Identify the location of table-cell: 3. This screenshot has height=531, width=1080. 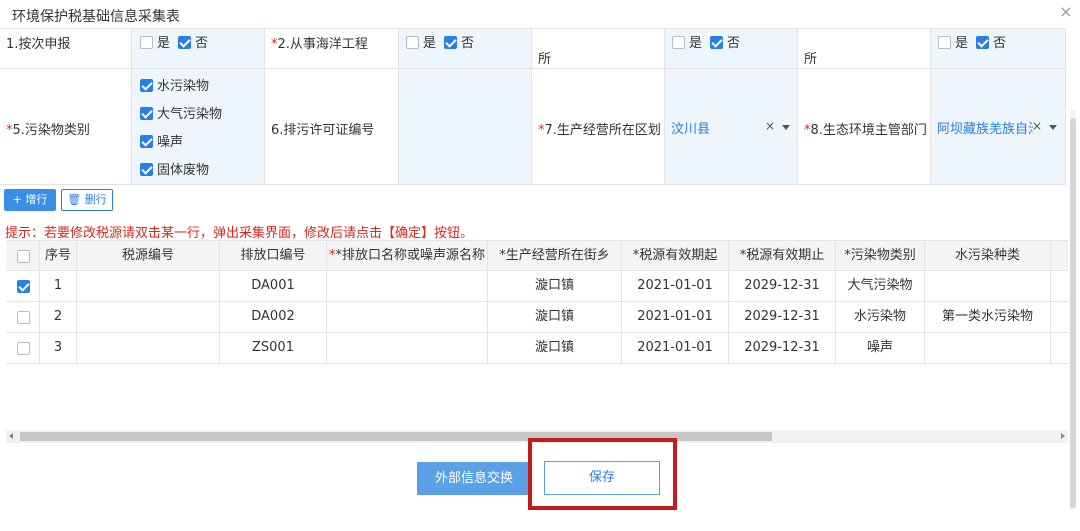
(58, 348).